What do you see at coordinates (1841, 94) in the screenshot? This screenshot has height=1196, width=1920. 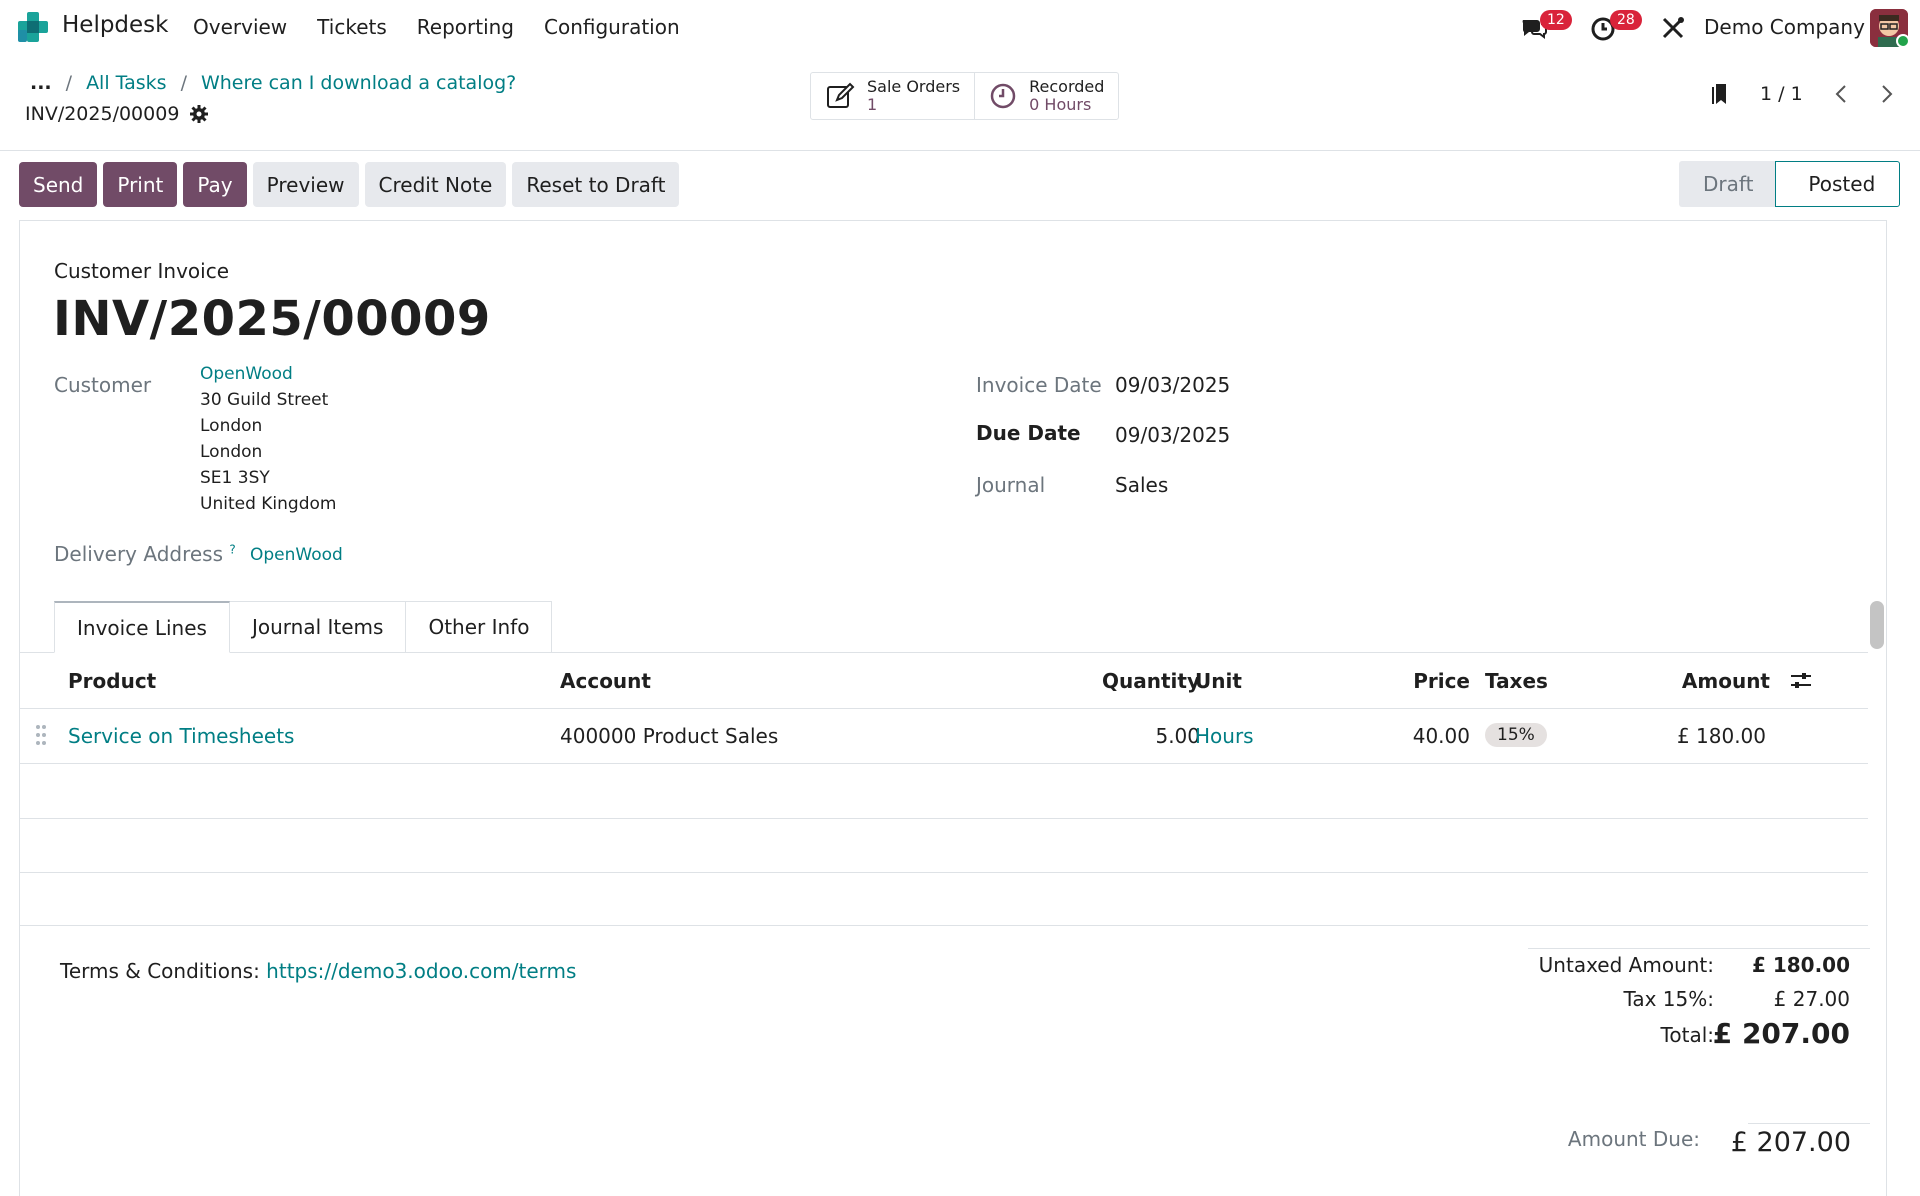 I see `chevron-left-icon` at bounding box center [1841, 94].